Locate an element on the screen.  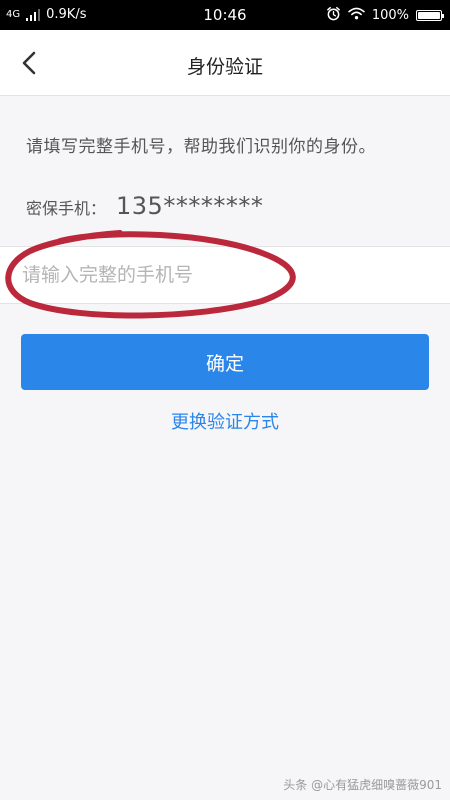
battery-fill is located at coordinates (429, 15).